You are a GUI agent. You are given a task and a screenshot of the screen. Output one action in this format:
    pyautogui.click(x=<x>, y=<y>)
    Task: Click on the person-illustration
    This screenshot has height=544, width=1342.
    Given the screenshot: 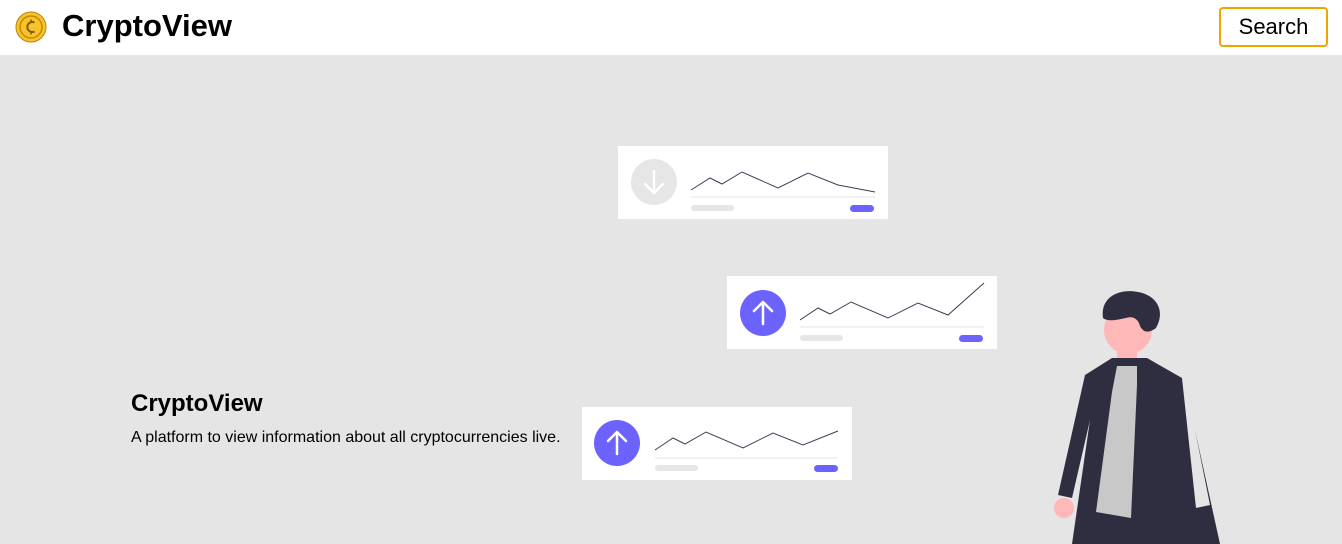 What is the action you would take?
    pyautogui.click(x=1137, y=417)
    